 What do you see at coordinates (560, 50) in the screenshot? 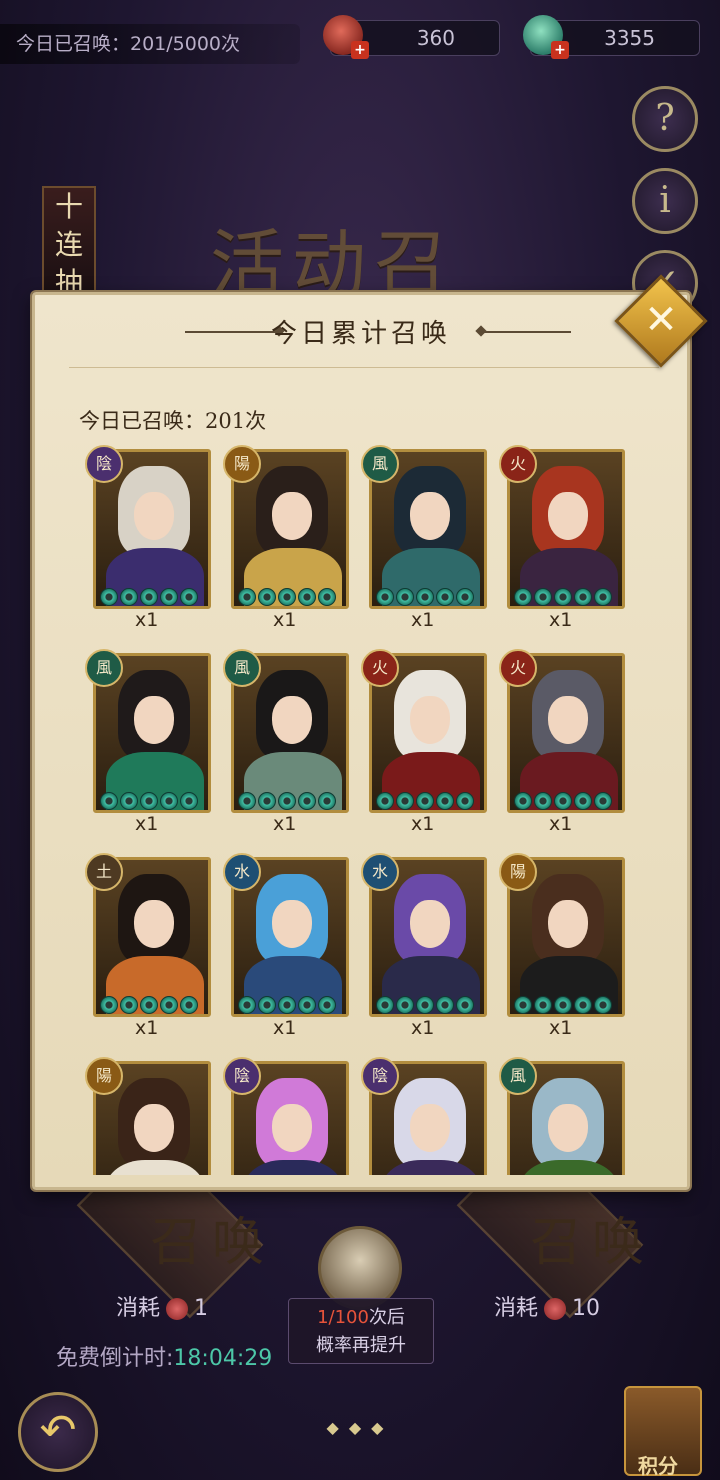
I see `add-jade-icon: +` at bounding box center [560, 50].